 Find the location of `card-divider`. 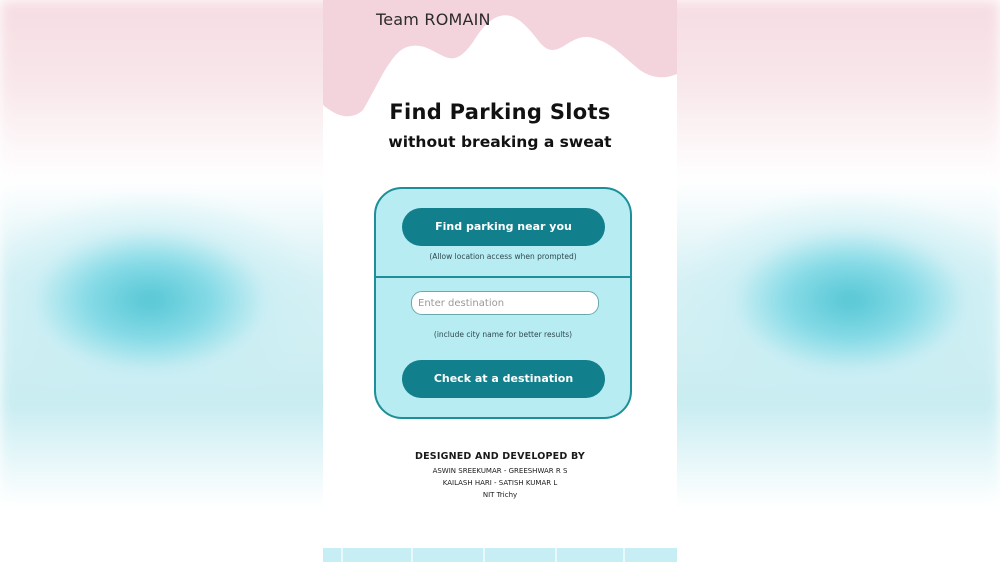

card-divider is located at coordinates (503, 277).